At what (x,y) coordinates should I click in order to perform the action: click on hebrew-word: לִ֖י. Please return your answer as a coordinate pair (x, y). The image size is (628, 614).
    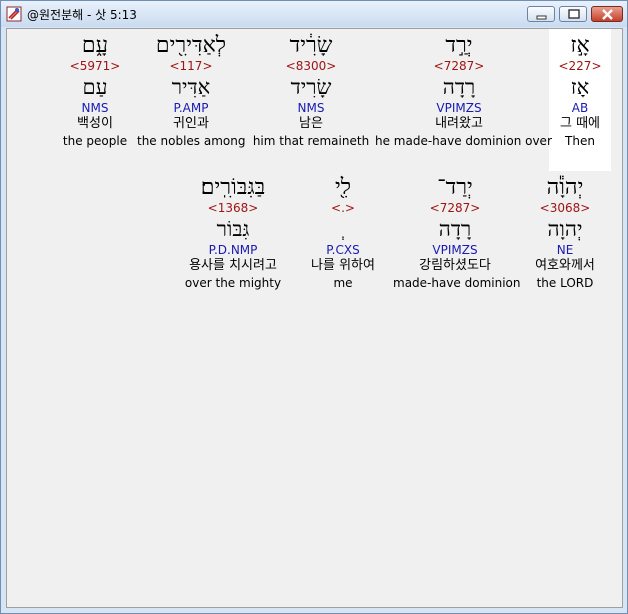
    Looking at the image, I should click on (343, 187).